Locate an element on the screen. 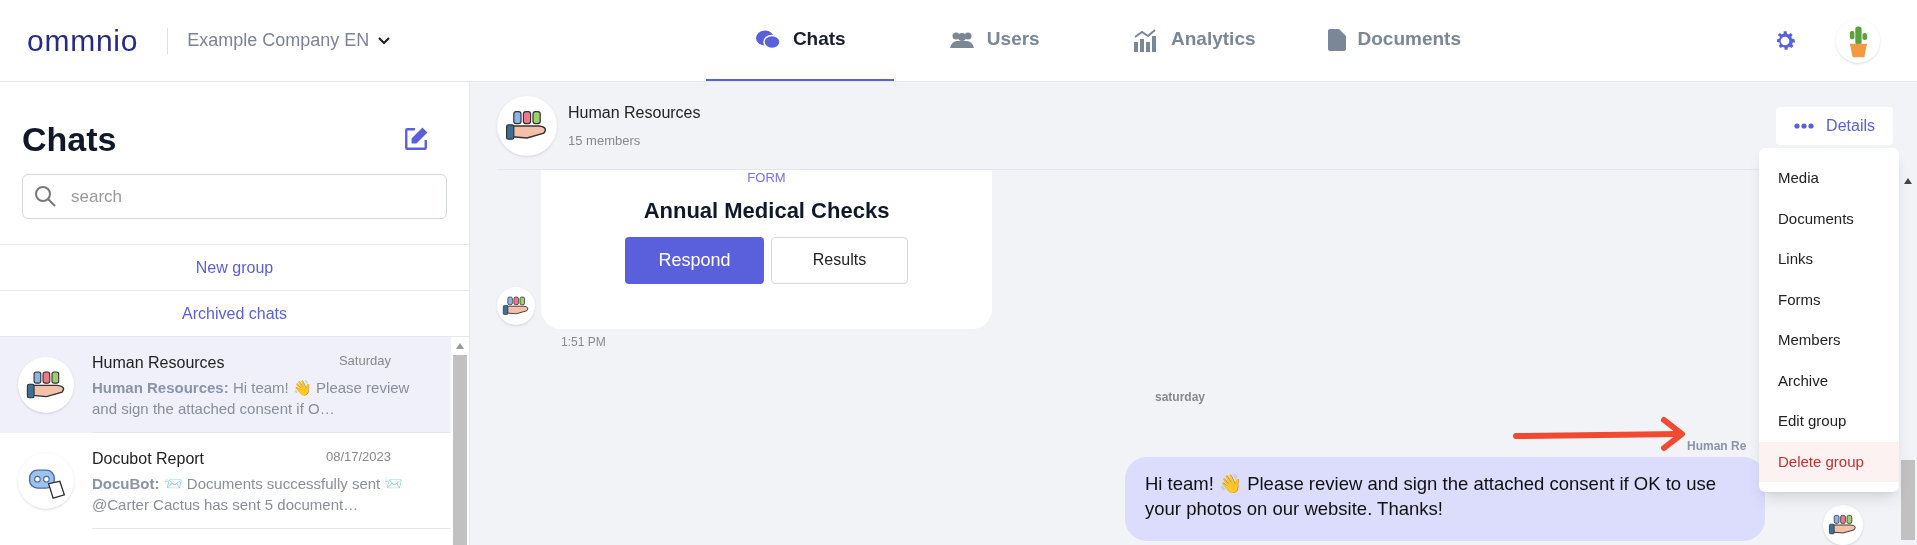  user-avatar is located at coordinates (1858, 40).